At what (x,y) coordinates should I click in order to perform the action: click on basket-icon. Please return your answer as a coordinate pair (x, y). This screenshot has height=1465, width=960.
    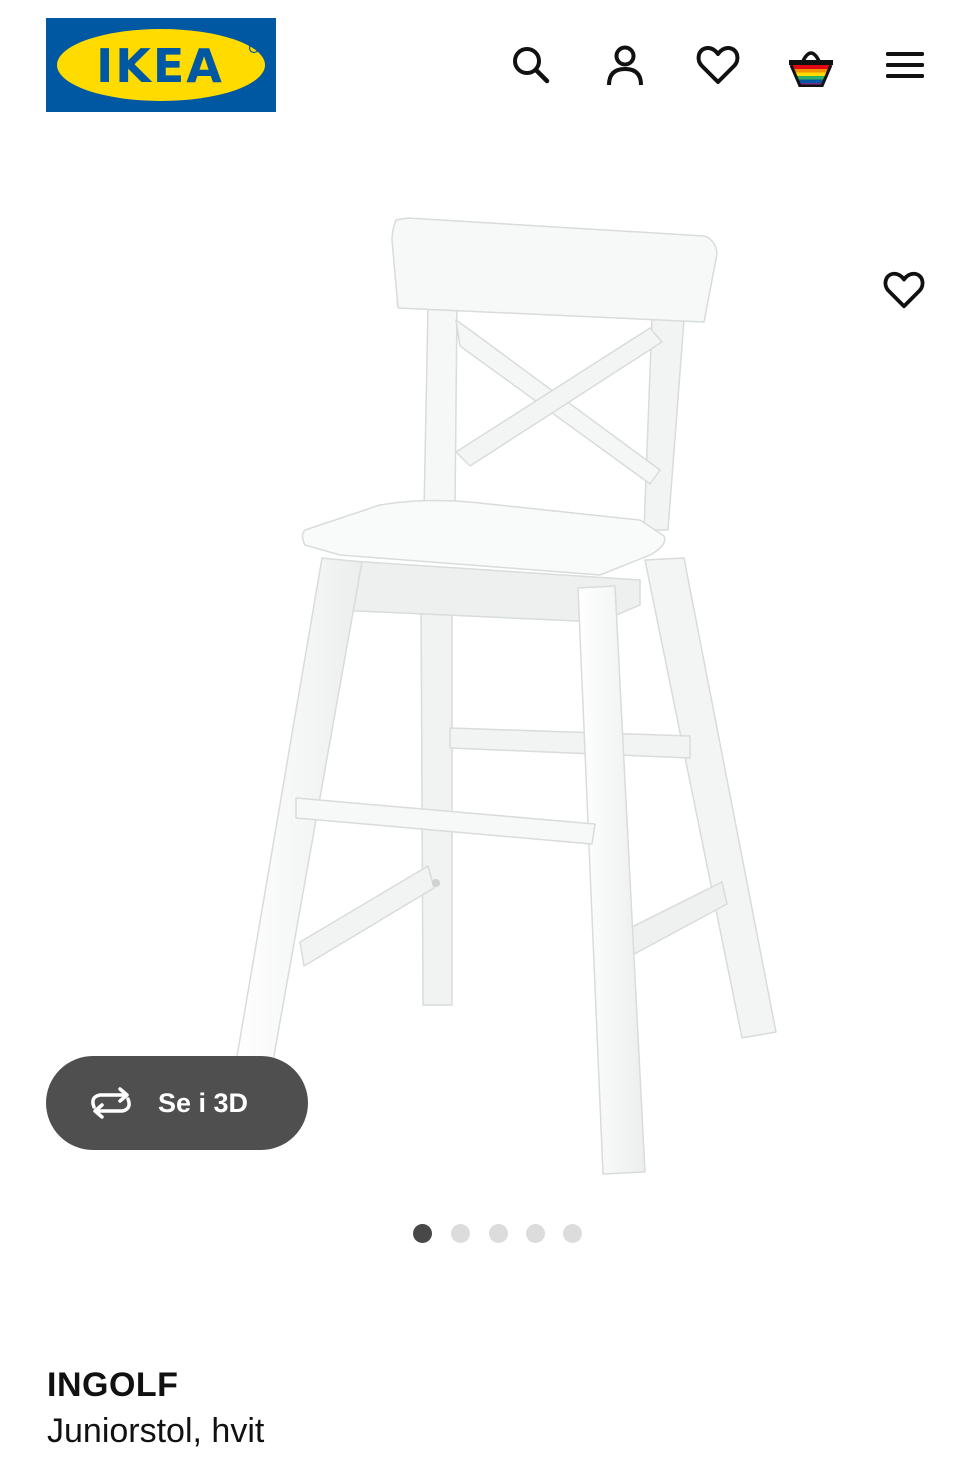
    Looking at the image, I should click on (811, 67).